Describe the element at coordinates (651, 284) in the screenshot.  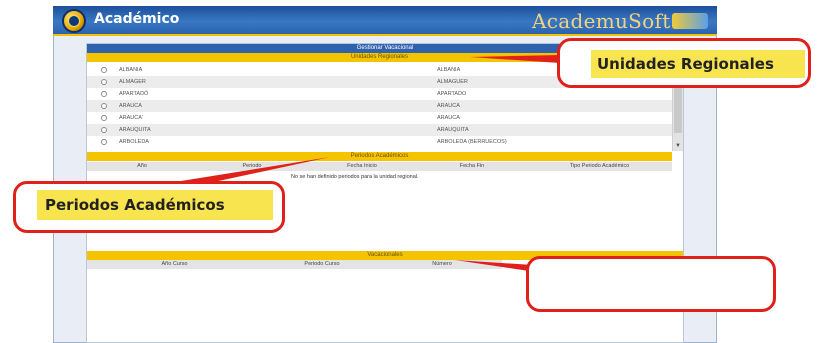
I see `callout-vacacionales` at that location.